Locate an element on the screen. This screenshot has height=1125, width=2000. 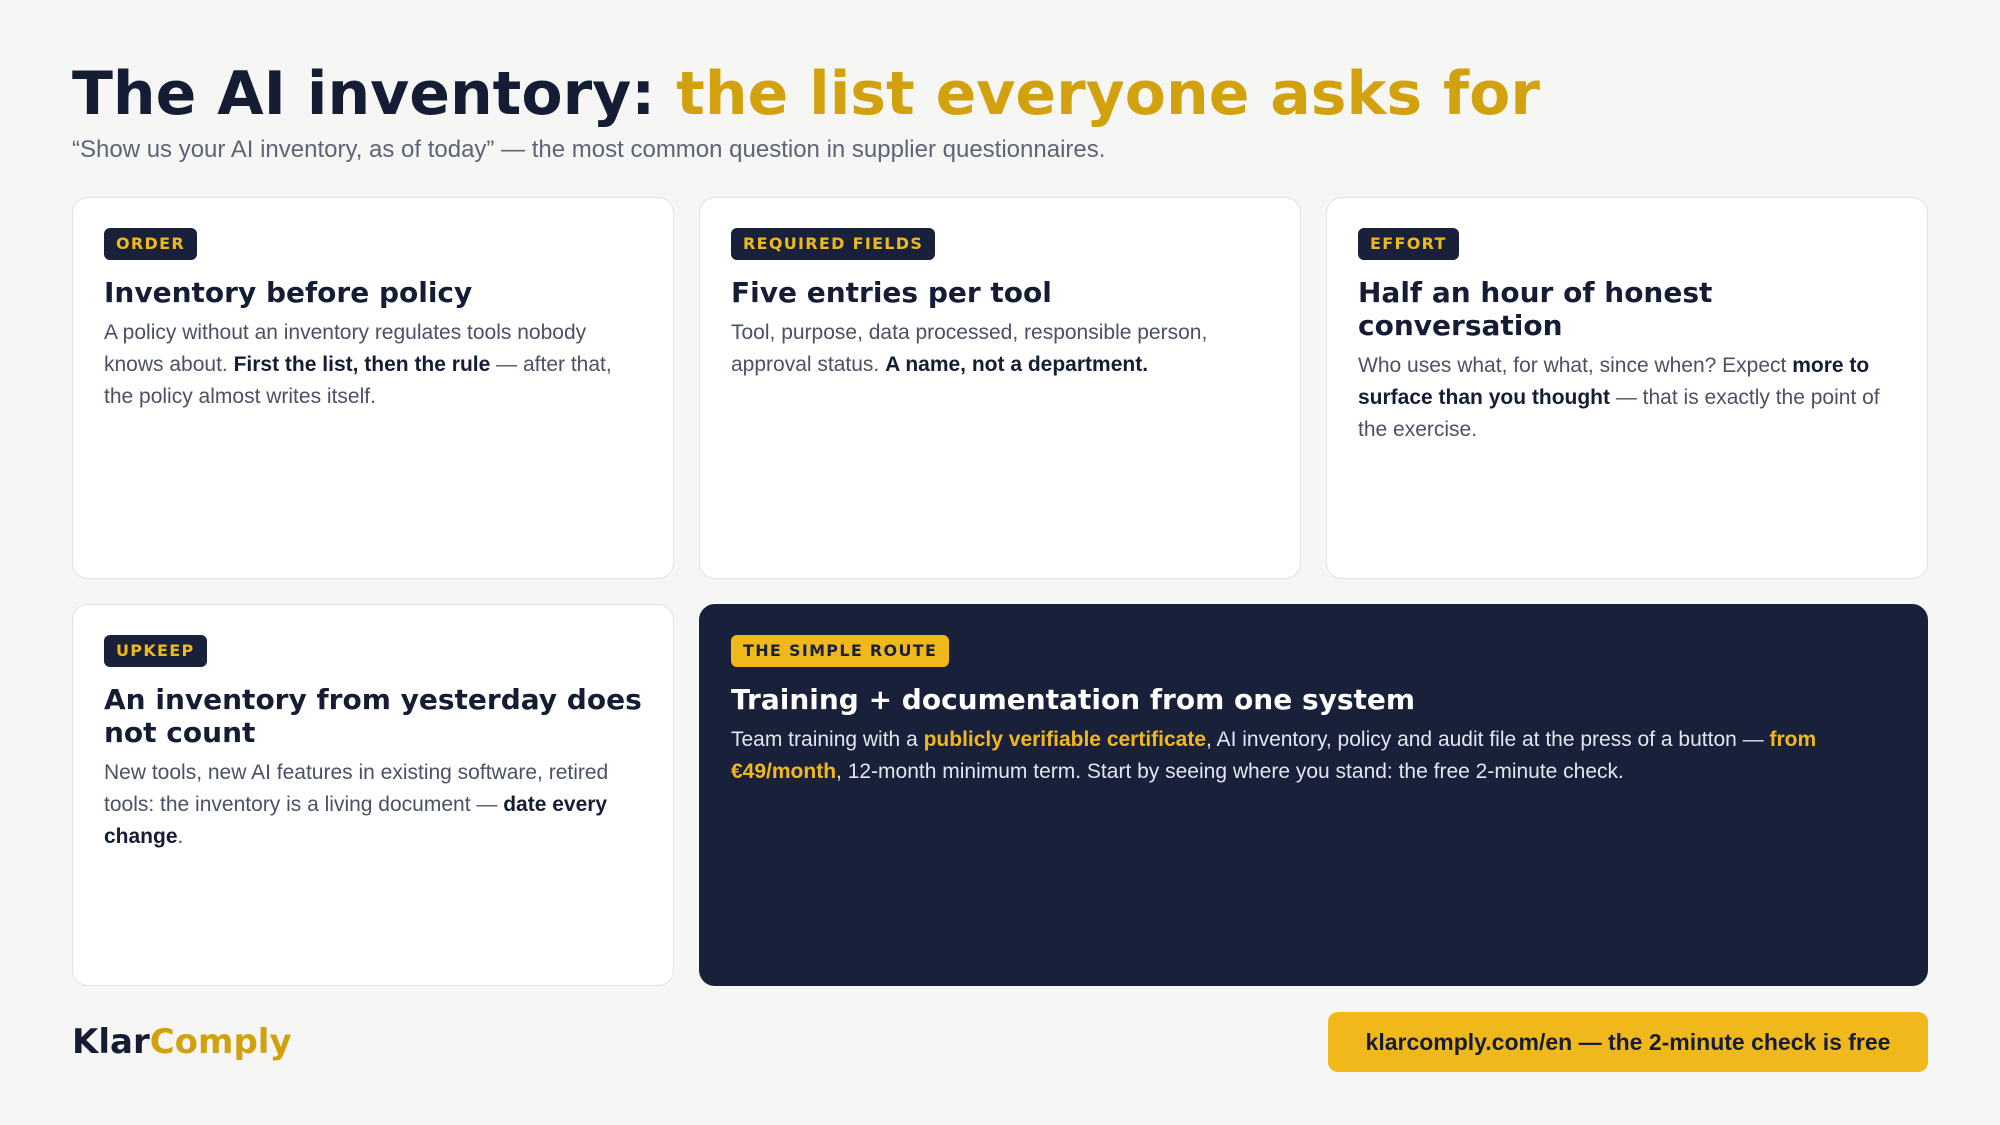
card-badge: EFFORT is located at coordinates (1408, 244).